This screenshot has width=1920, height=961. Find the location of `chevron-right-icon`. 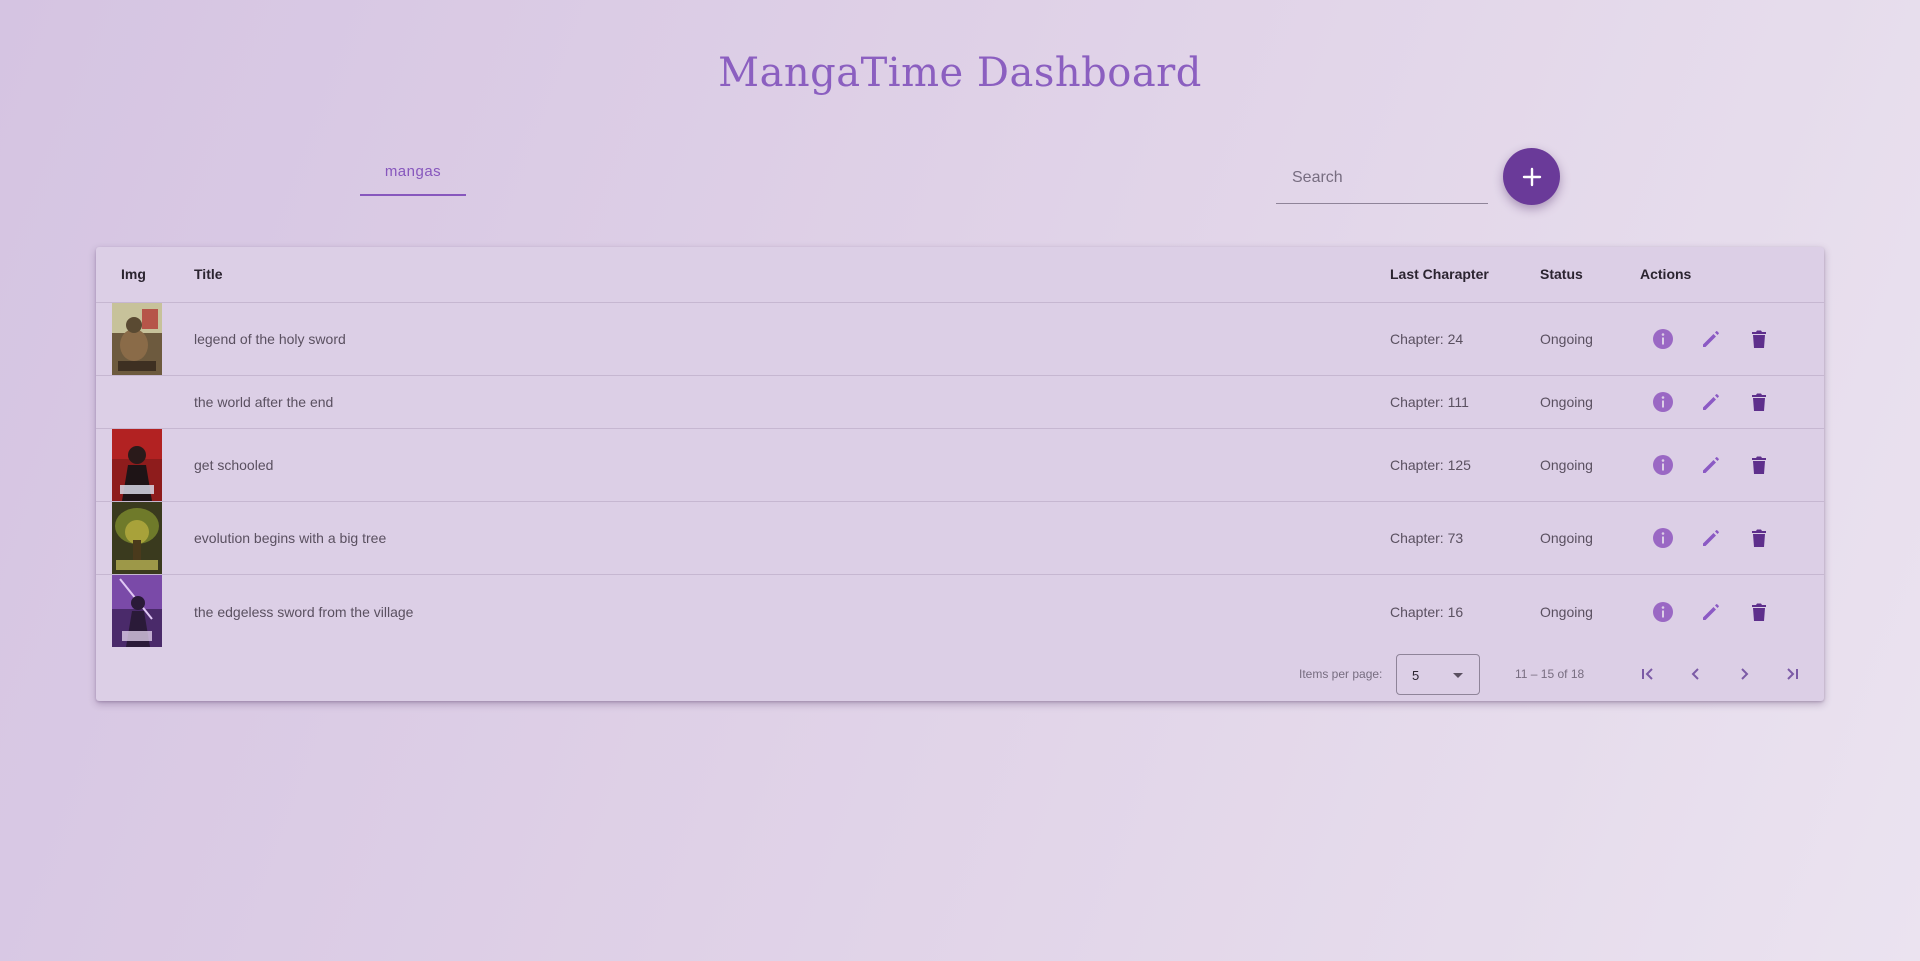

chevron-right-icon is located at coordinates (1745, 674).